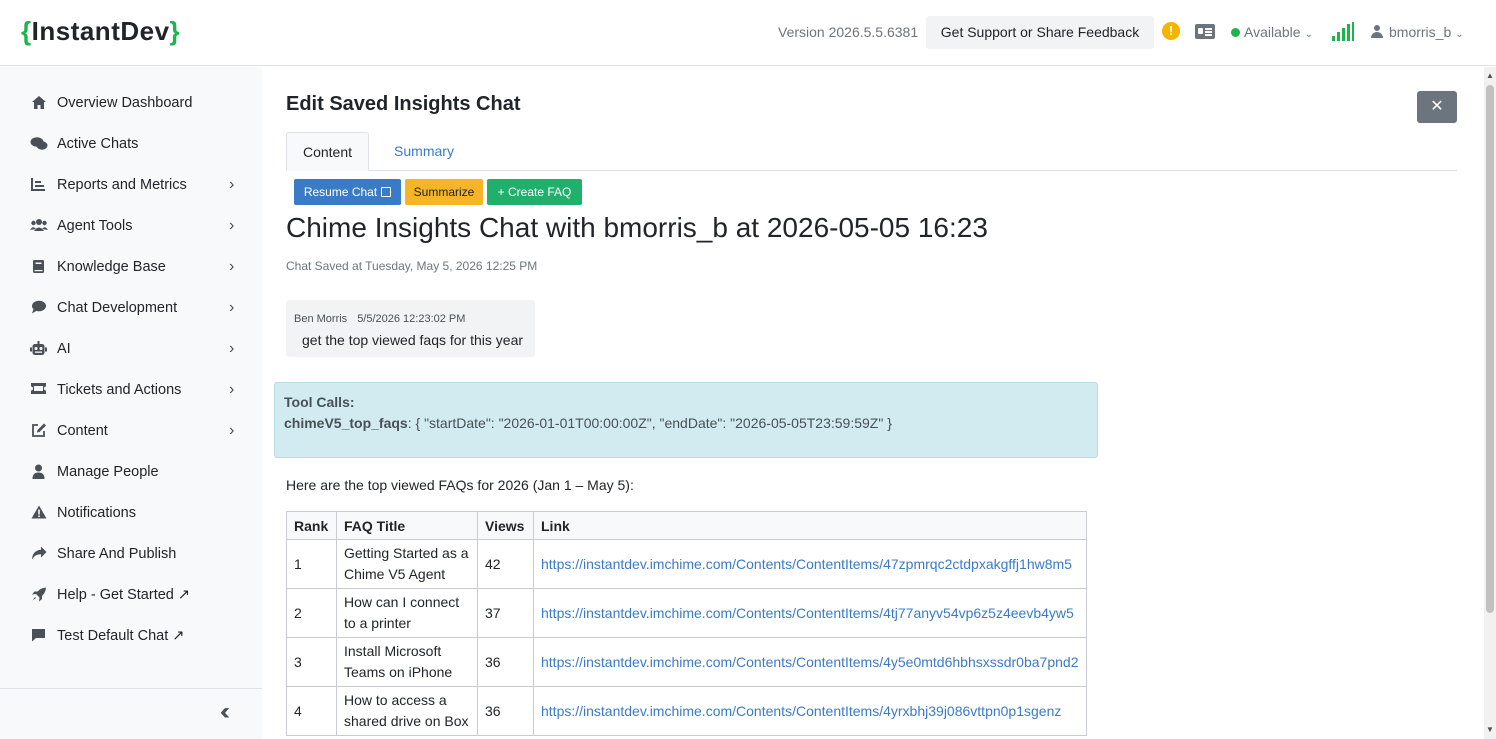 The width and height of the screenshot is (1496, 739). I want to click on status-dropdown: Available ⌄, so click(1272, 32).